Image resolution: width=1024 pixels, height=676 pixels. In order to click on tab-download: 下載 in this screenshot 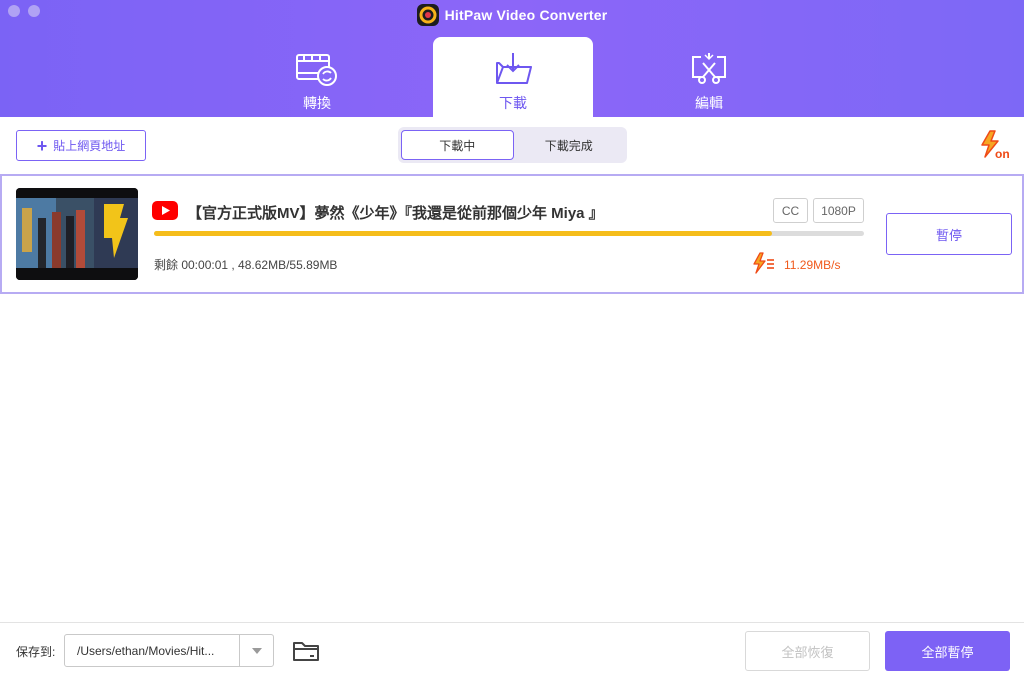, I will do `click(513, 77)`.